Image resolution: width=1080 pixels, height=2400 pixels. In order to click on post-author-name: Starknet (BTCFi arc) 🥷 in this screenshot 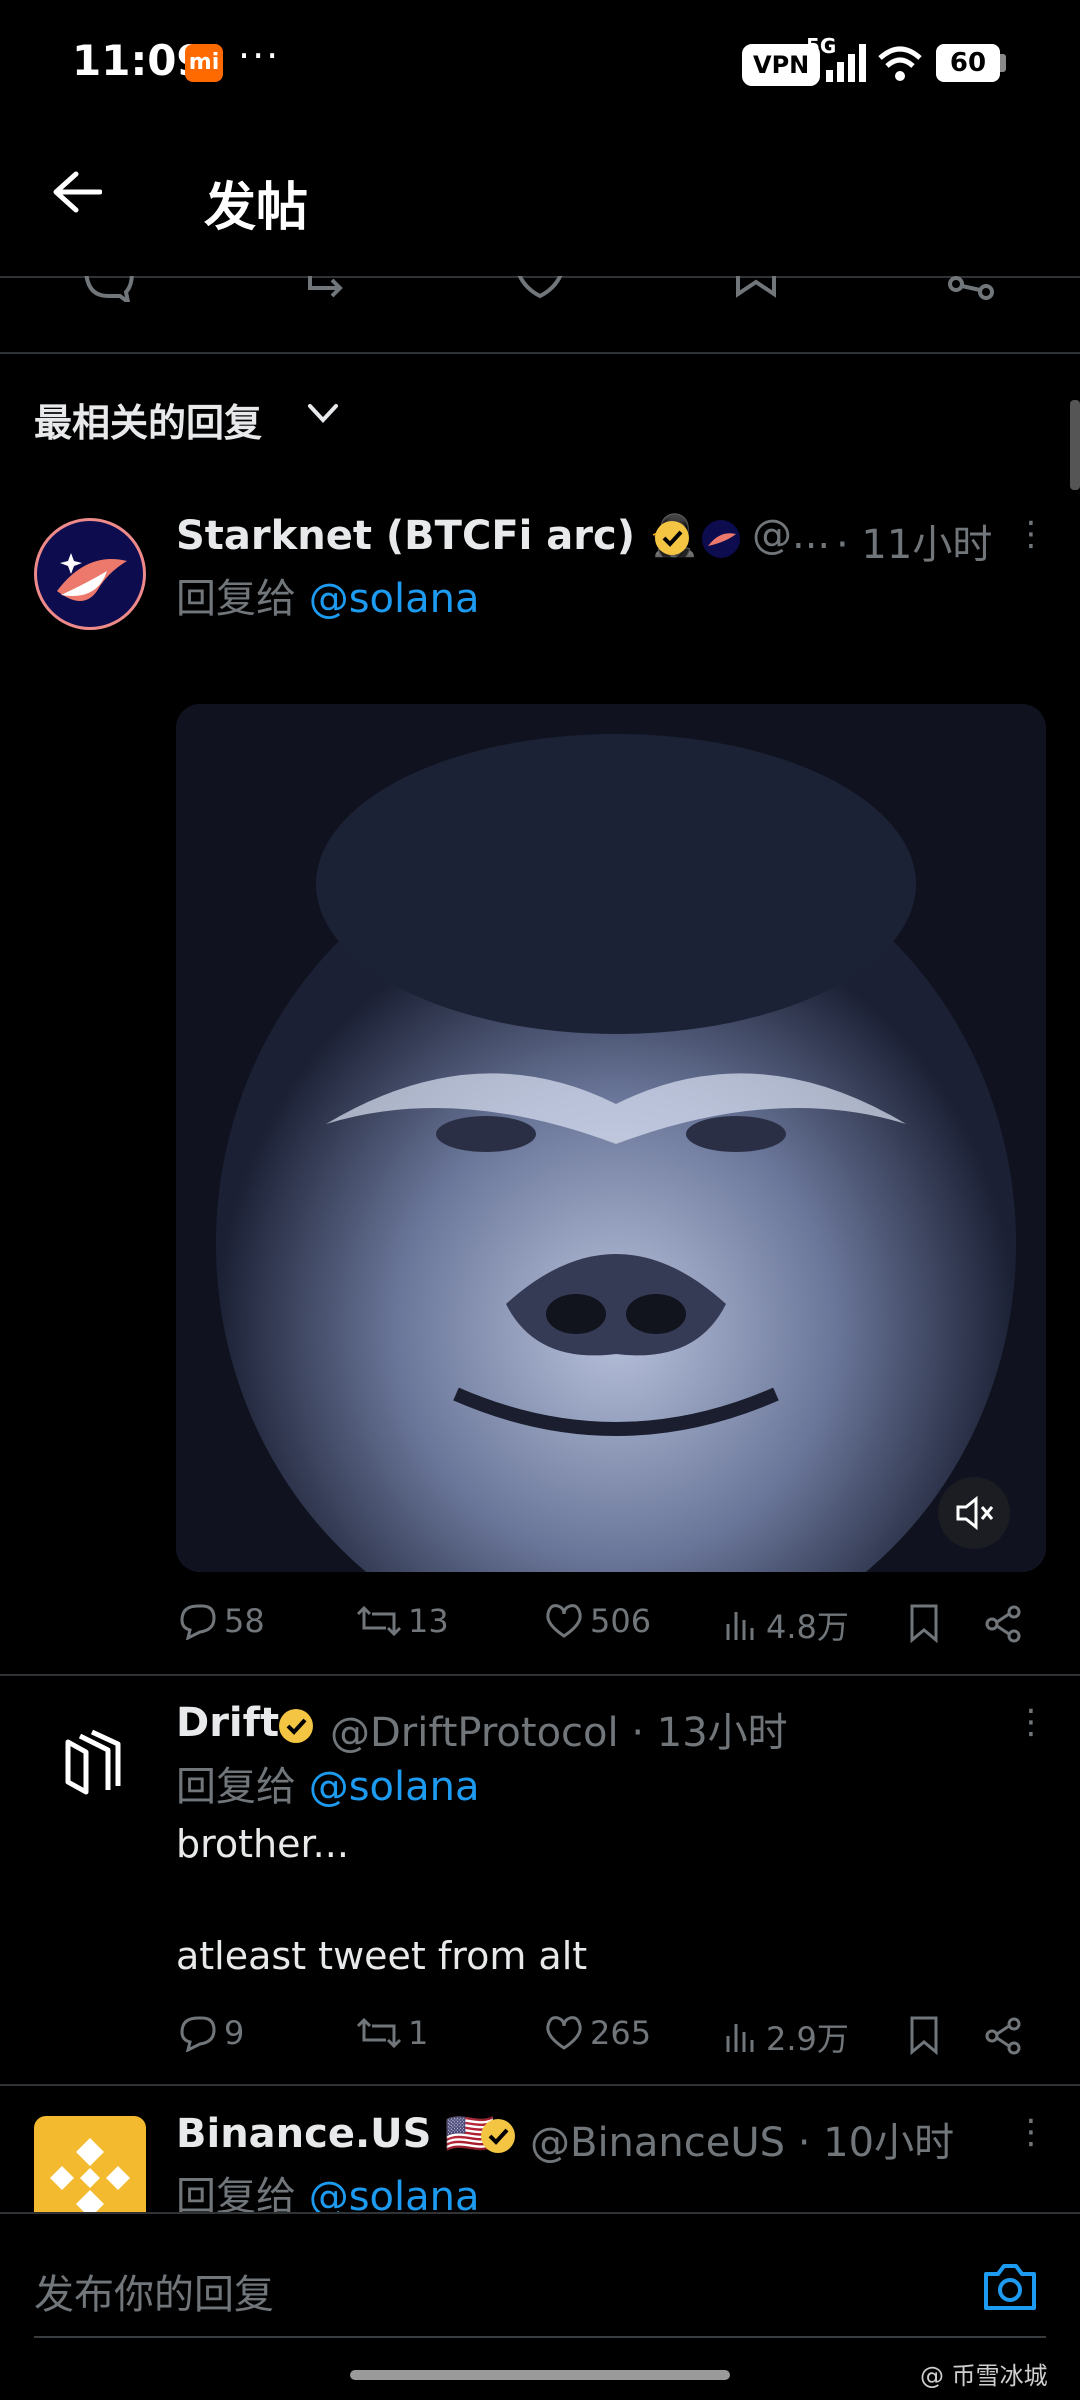, I will do `click(437, 535)`.